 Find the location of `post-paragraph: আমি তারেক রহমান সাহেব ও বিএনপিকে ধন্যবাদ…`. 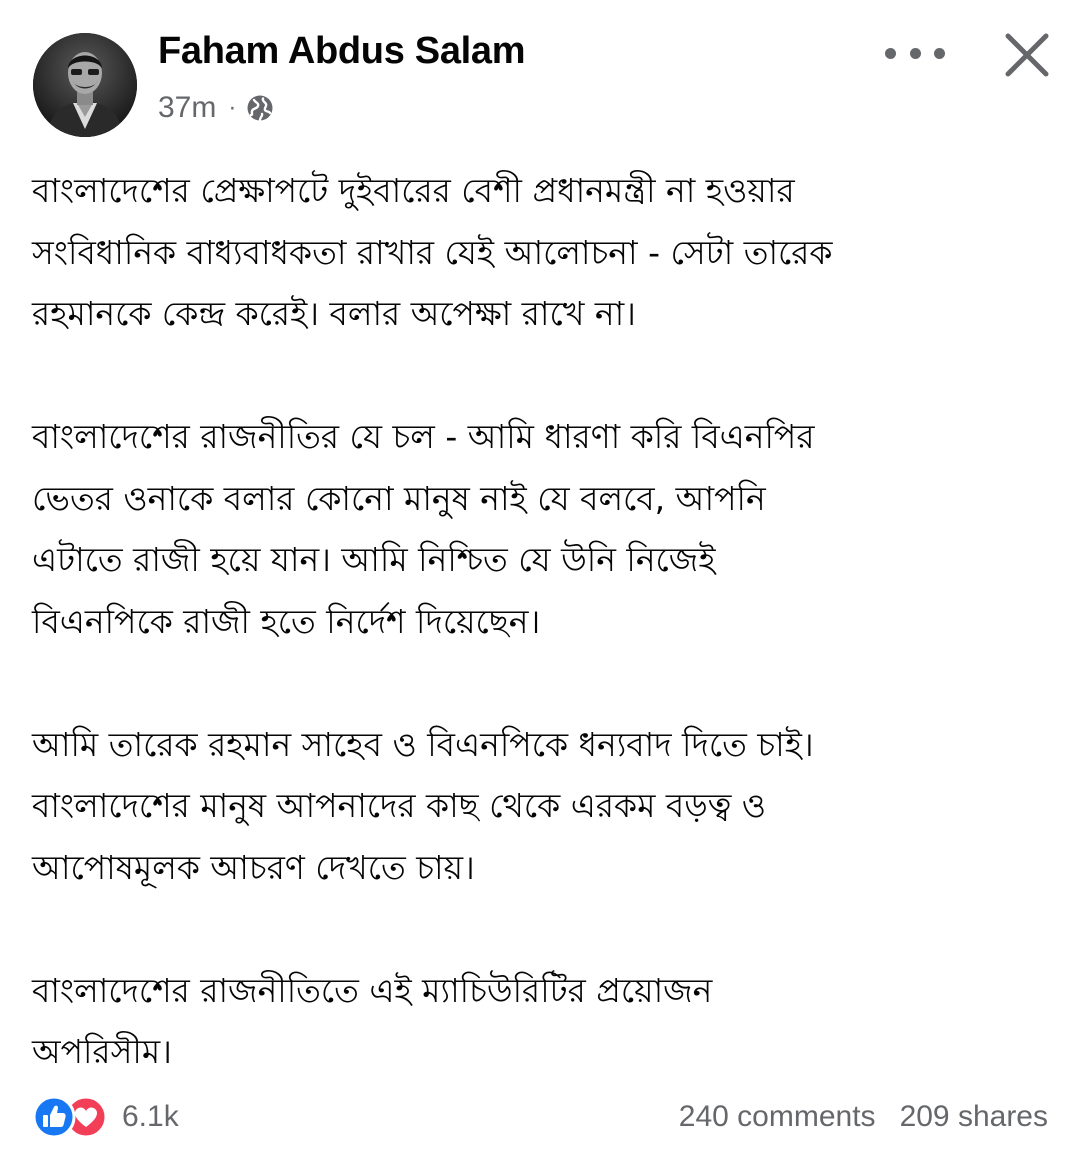

post-paragraph: আমি তারেক রহমান সাহেব ও বিএনপিকে ধন্যবাদ… is located at coordinates (542, 806).